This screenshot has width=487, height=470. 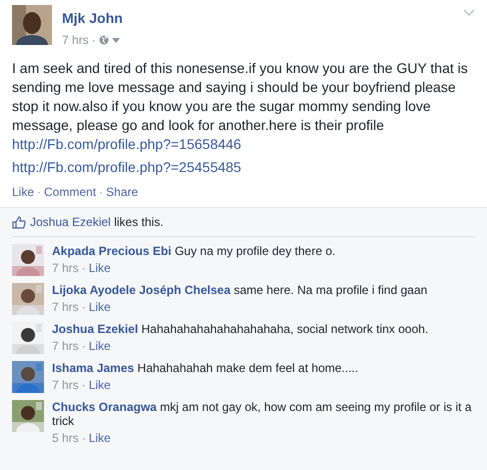 I want to click on globe-icon, so click(x=103, y=40).